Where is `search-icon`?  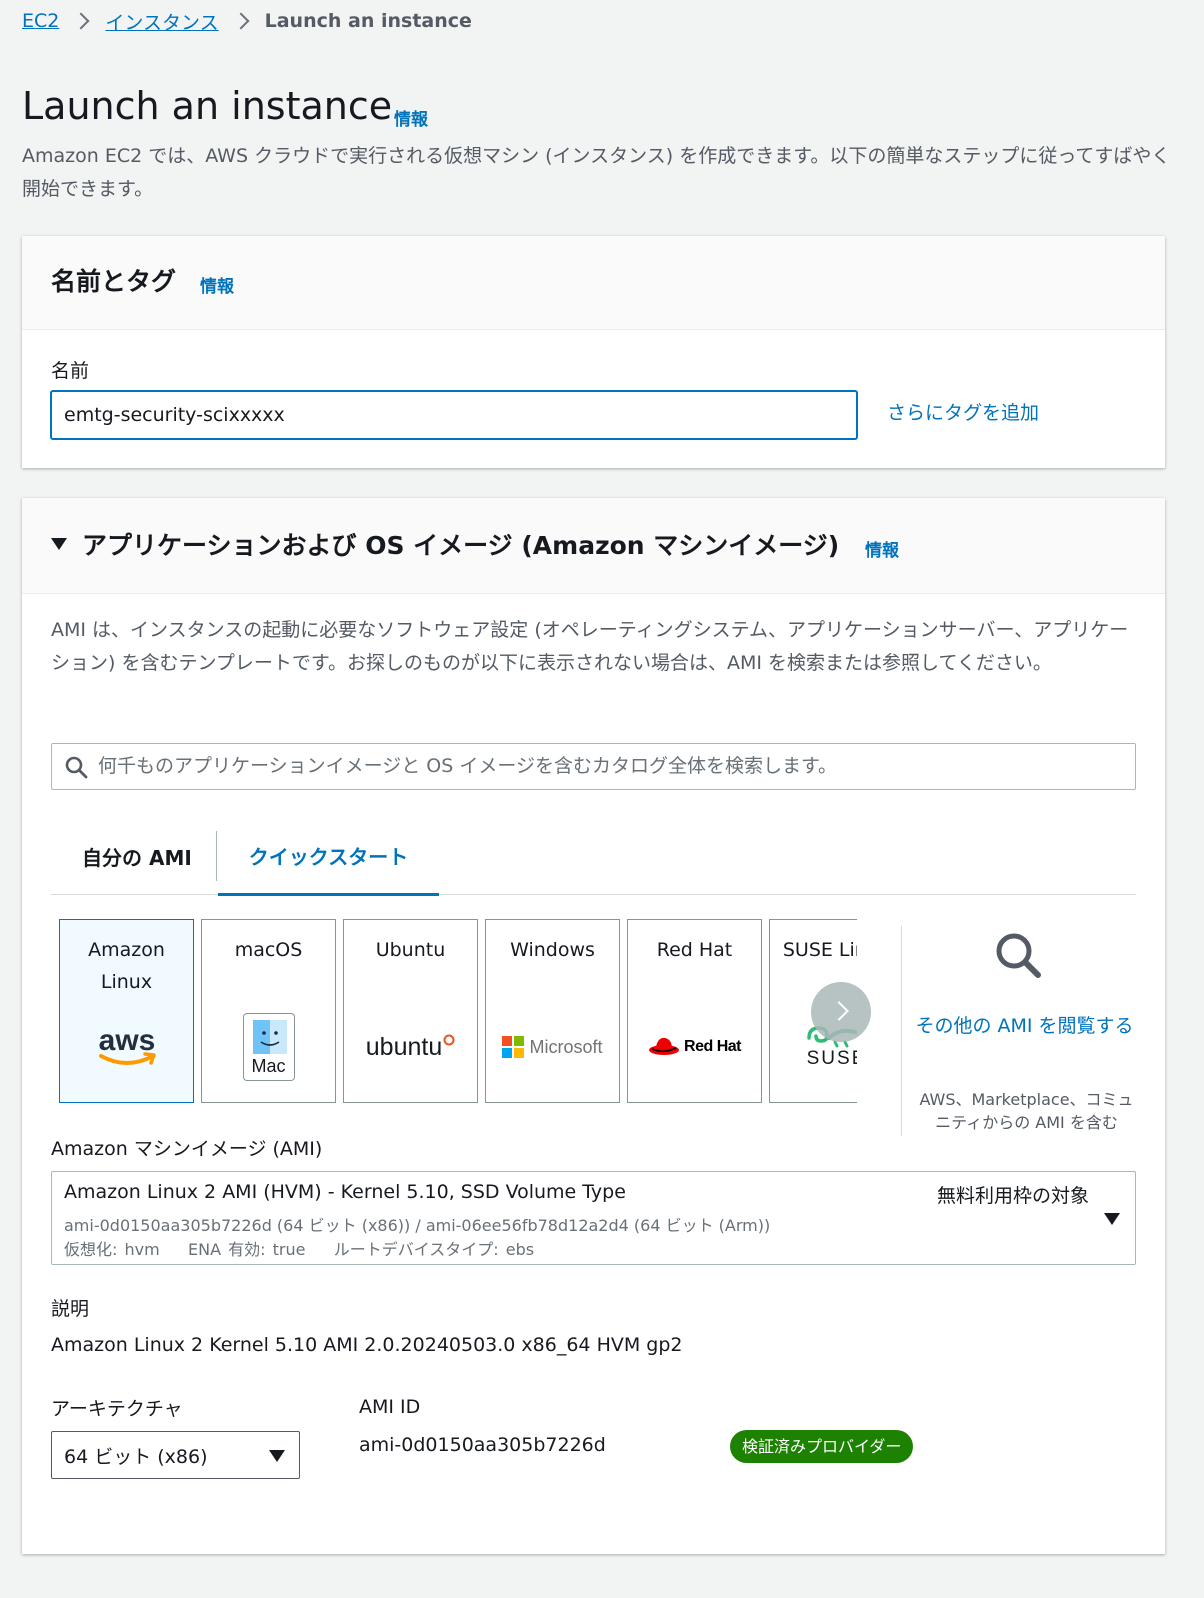 search-icon is located at coordinates (76, 767).